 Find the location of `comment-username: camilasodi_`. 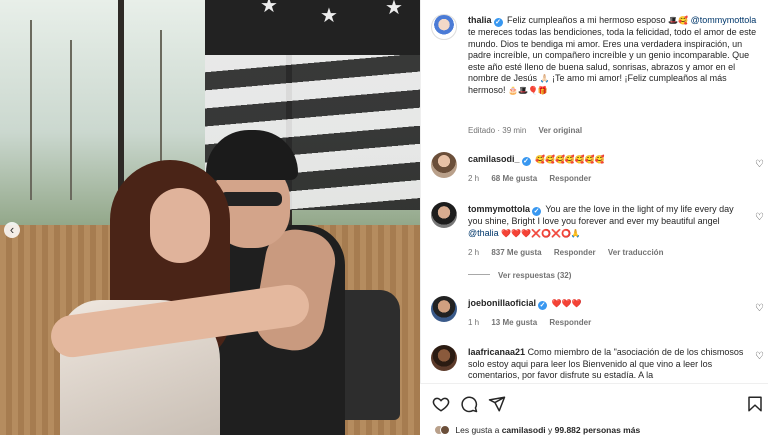

comment-username: camilasodi_ is located at coordinates (494, 159).